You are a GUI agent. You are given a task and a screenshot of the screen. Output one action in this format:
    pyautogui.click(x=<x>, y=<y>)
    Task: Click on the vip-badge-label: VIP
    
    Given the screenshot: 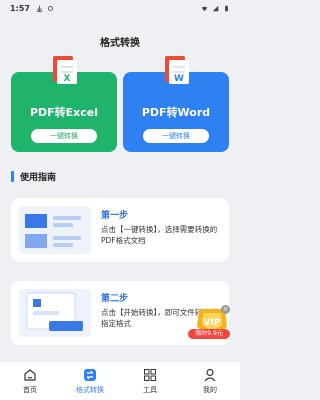 What is the action you would take?
    pyautogui.click(x=212, y=323)
    